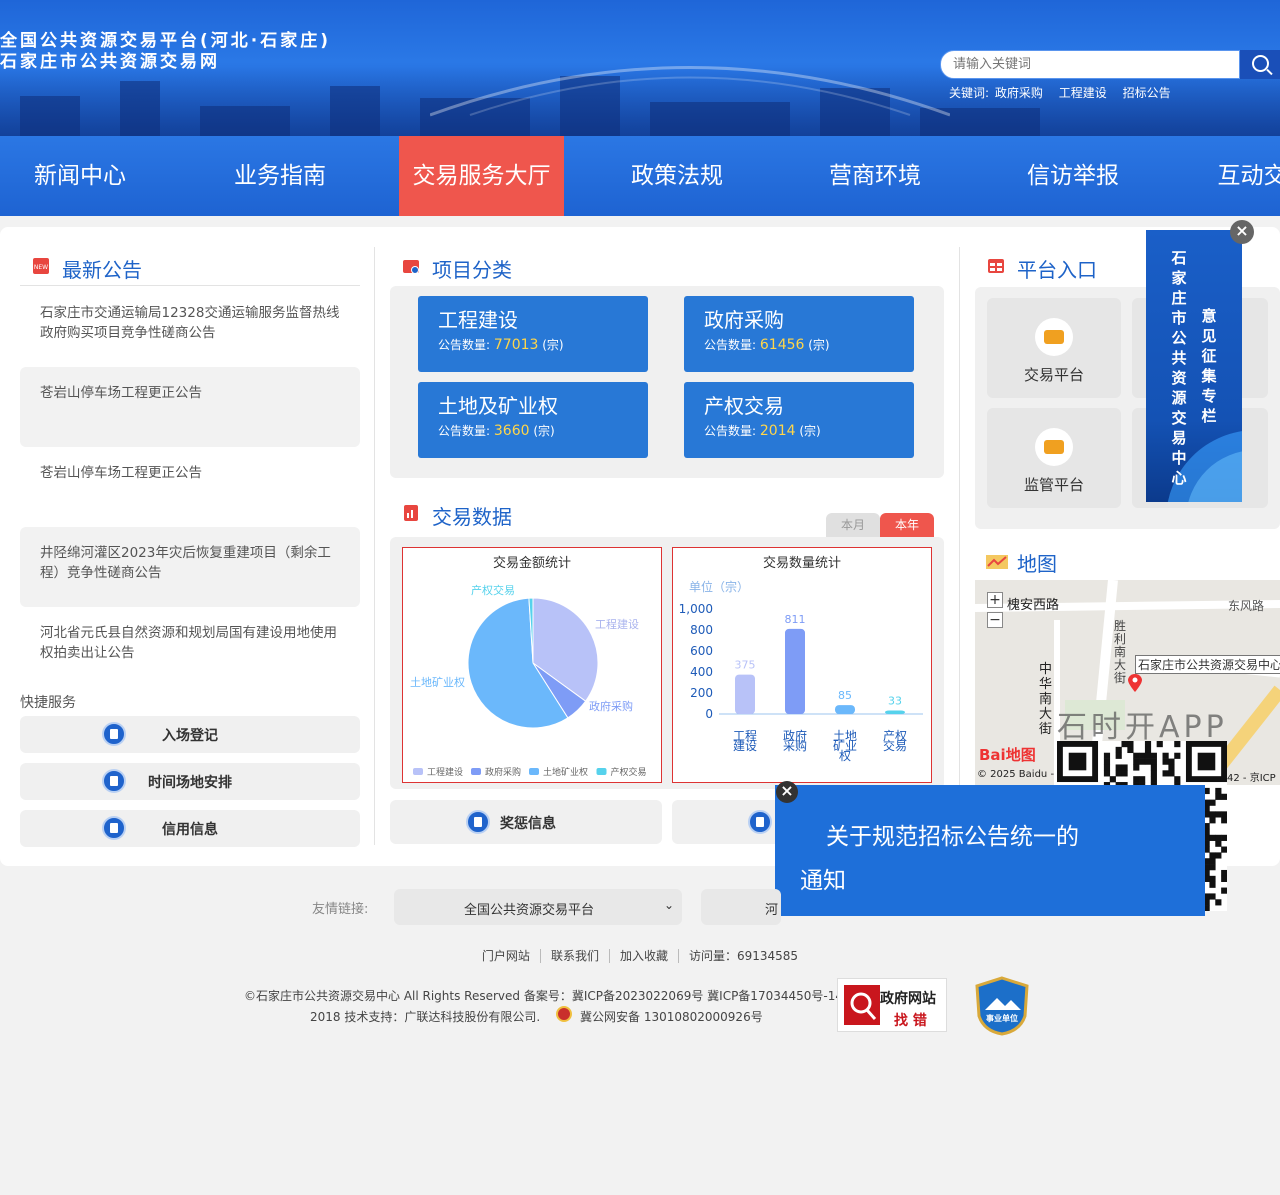 Image resolution: width=1280 pixels, height=1195 pixels. Describe the element at coordinates (41, 266) in the screenshot. I see `new-notice-icon: NEW` at that location.